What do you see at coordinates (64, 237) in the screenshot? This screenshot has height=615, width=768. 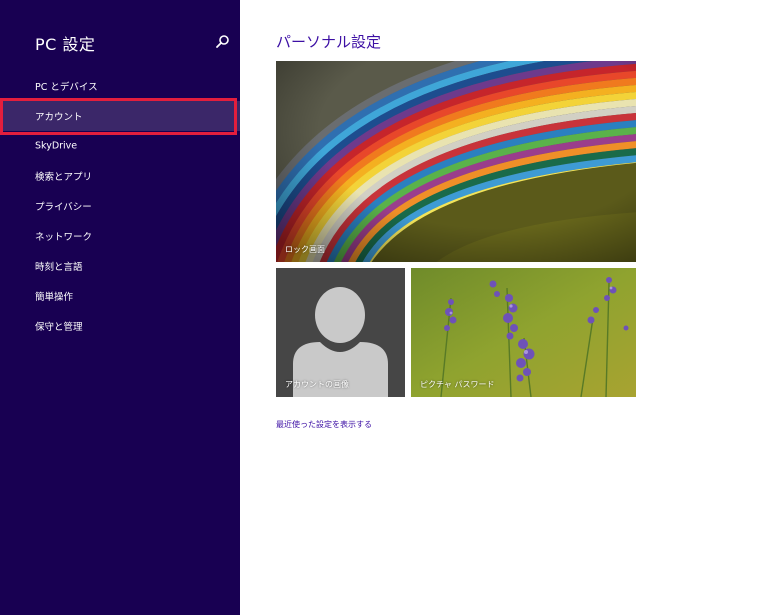 I see `sidebar-item-label: ネットワーク` at bounding box center [64, 237].